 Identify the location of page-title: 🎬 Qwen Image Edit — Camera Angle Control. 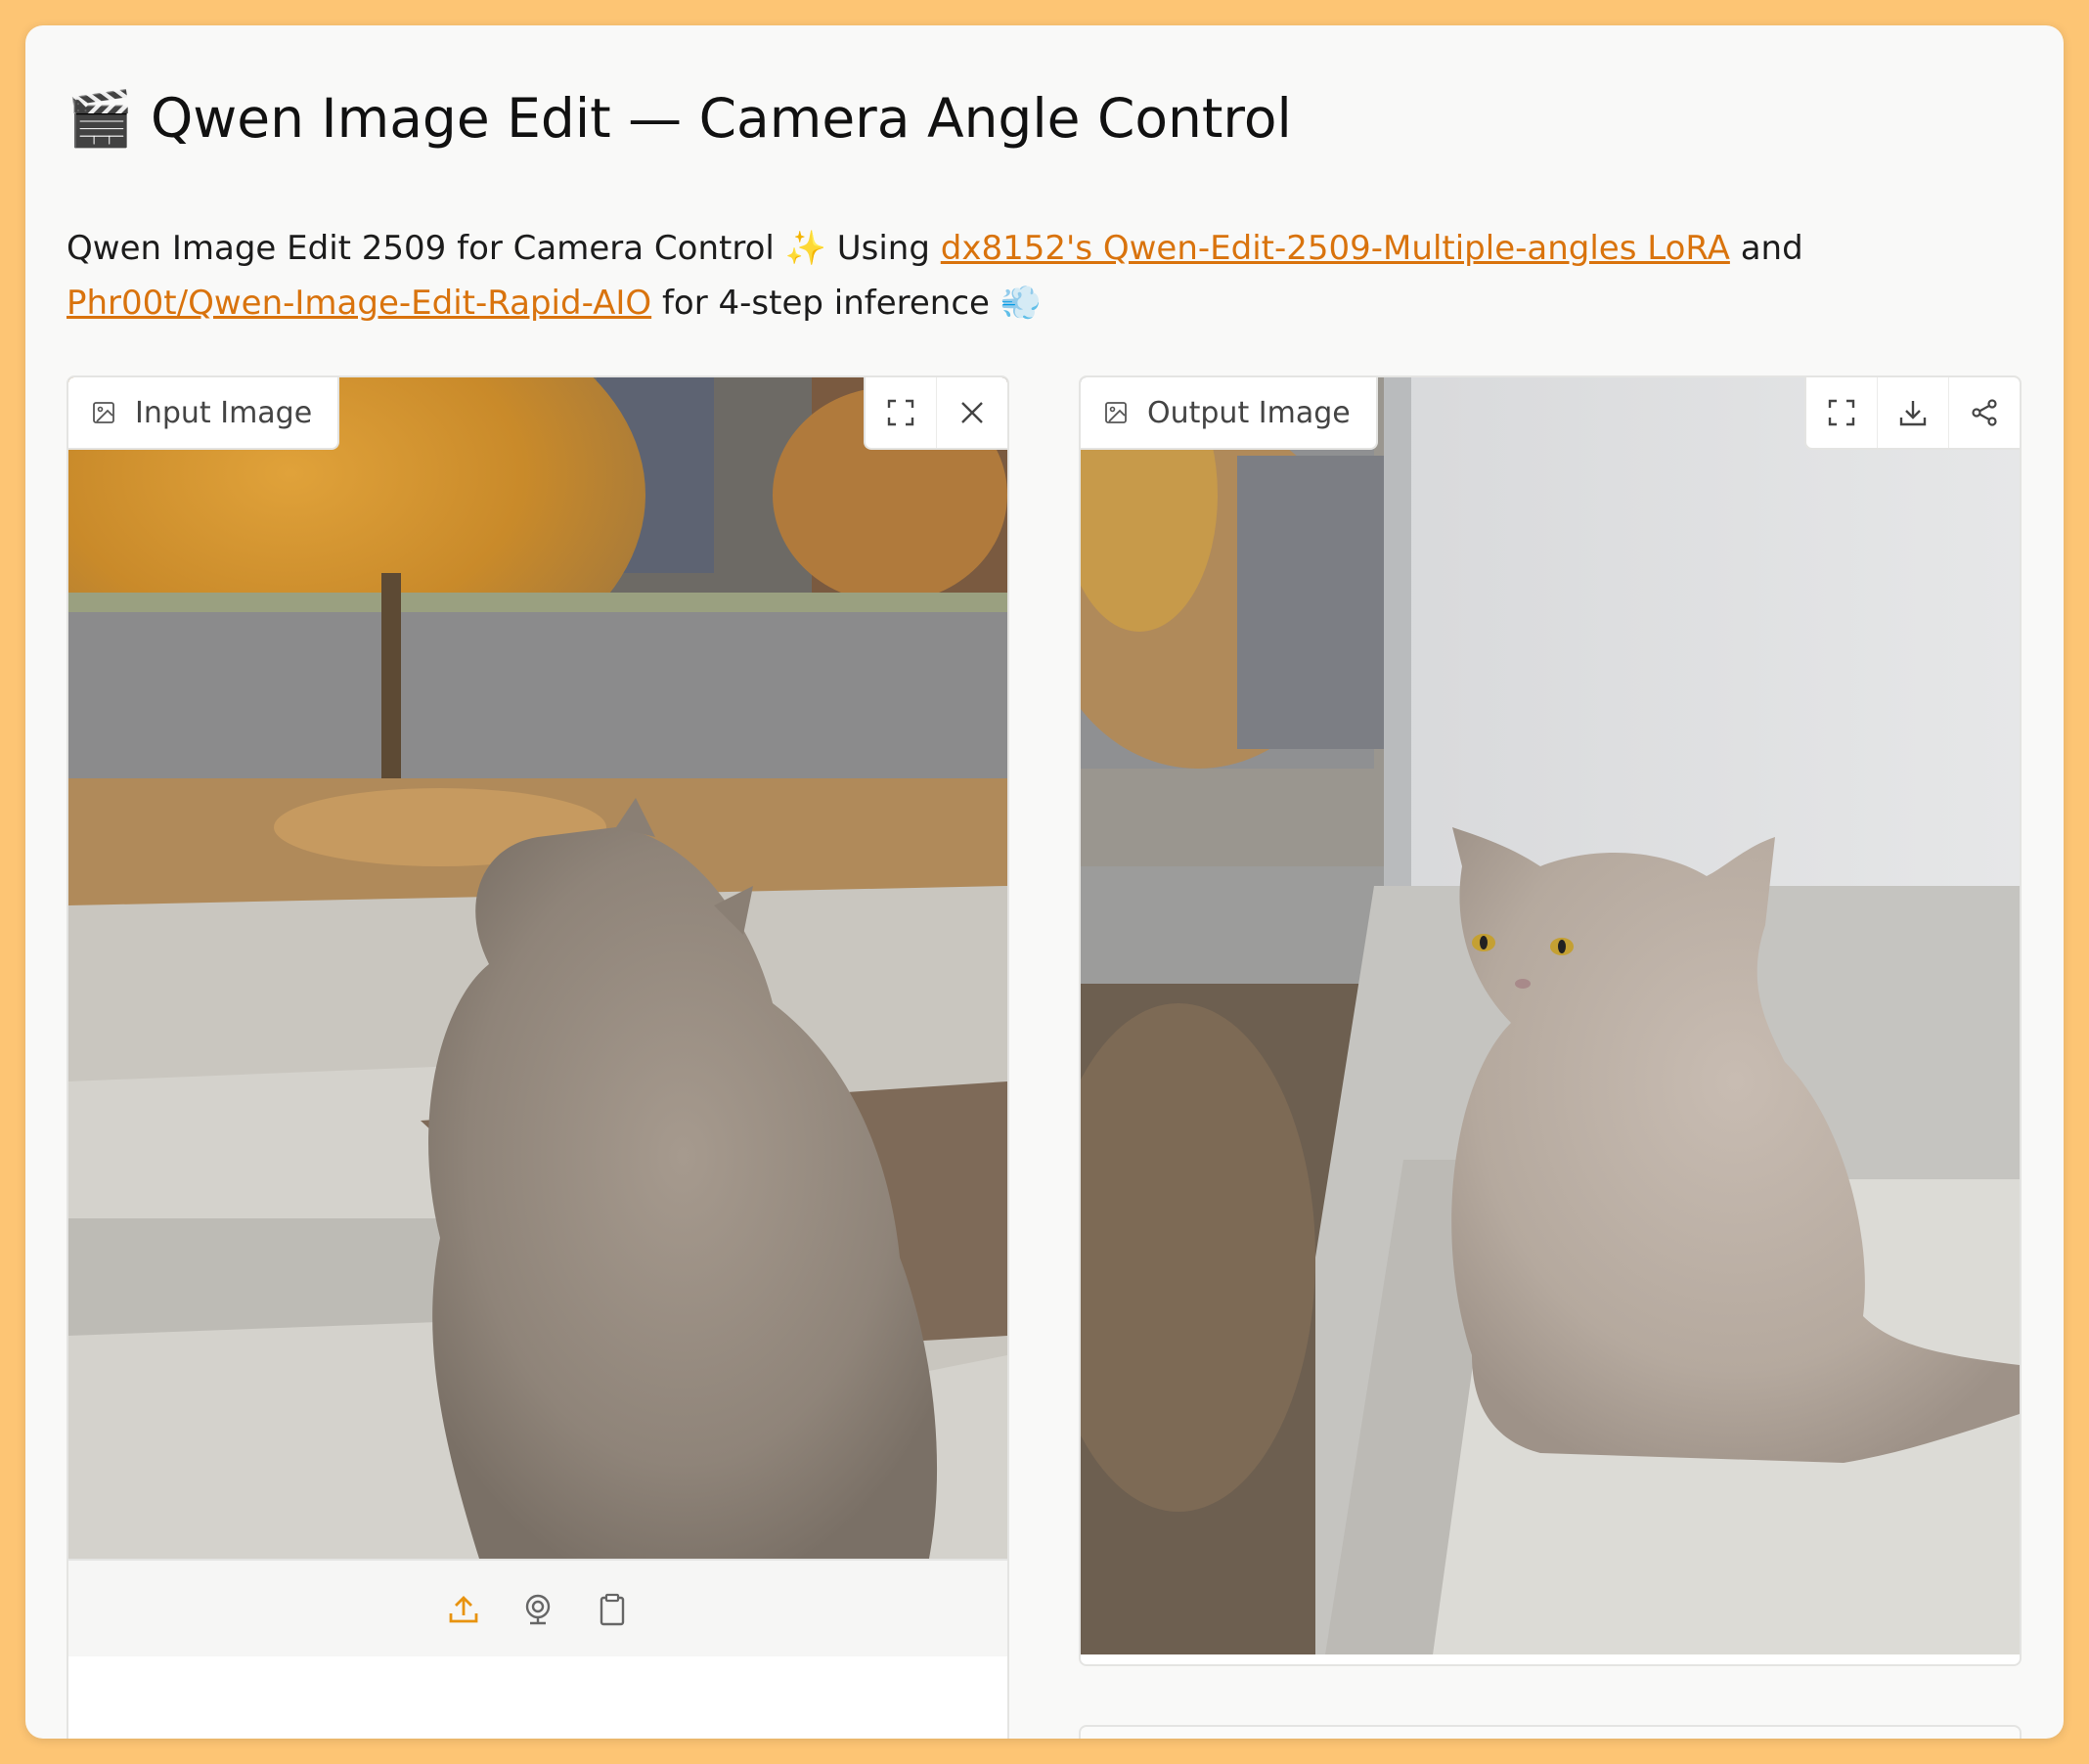
(680, 118).